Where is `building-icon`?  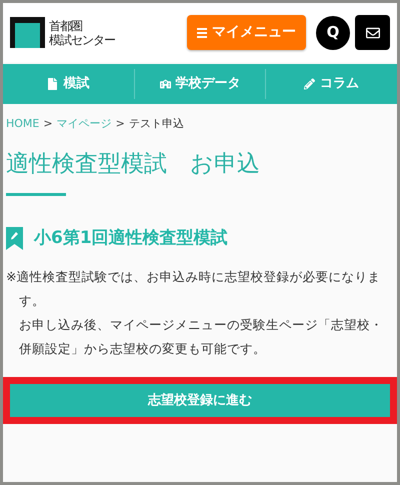 building-icon is located at coordinates (165, 84).